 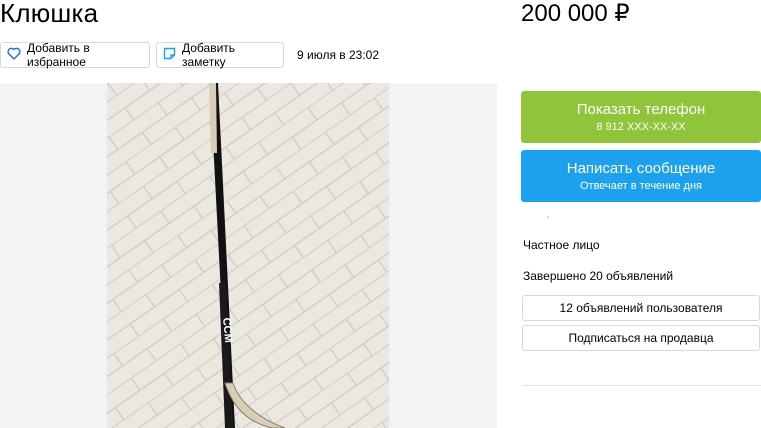 What do you see at coordinates (209, 55) in the screenshot?
I see `add-note-label: Добавить заметку` at bounding box center [209, 55].